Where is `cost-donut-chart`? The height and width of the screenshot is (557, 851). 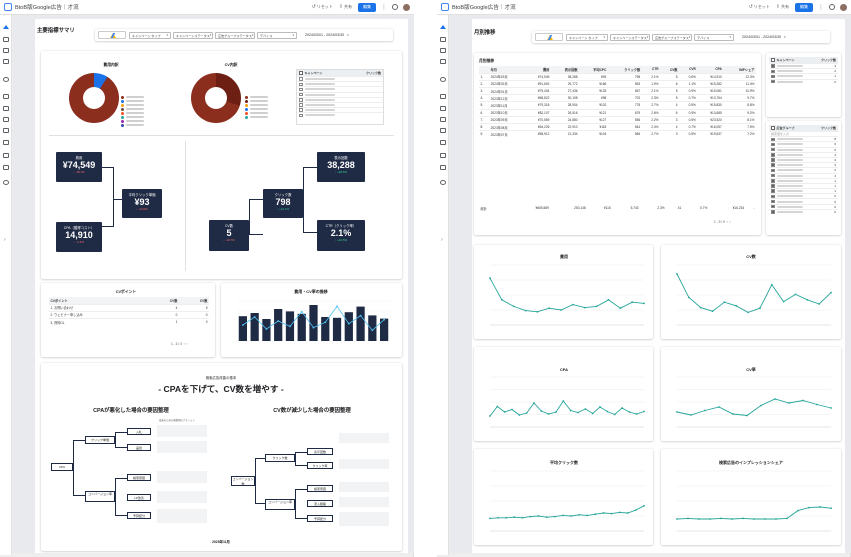 cost-donut-chart is located at coordinates (94, 98).